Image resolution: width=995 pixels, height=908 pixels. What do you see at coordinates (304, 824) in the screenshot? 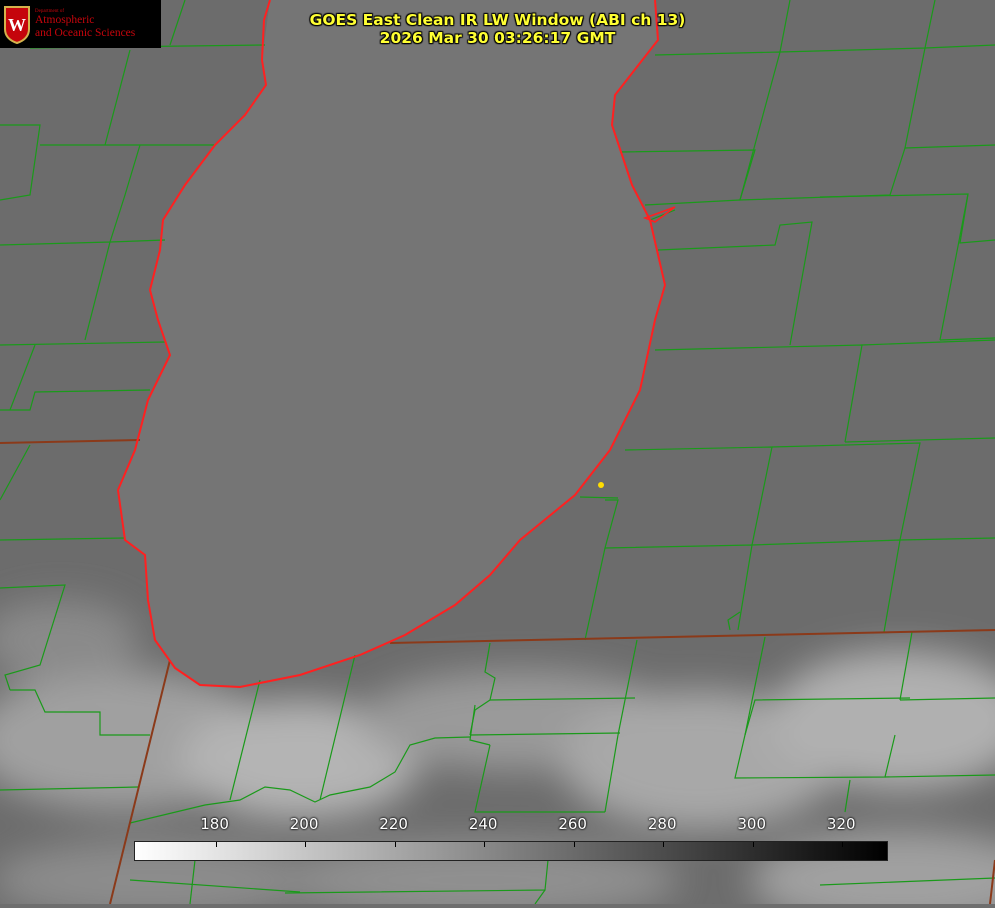
I see `colorbar-tick-label: 200` at bounding box center [304, 824].